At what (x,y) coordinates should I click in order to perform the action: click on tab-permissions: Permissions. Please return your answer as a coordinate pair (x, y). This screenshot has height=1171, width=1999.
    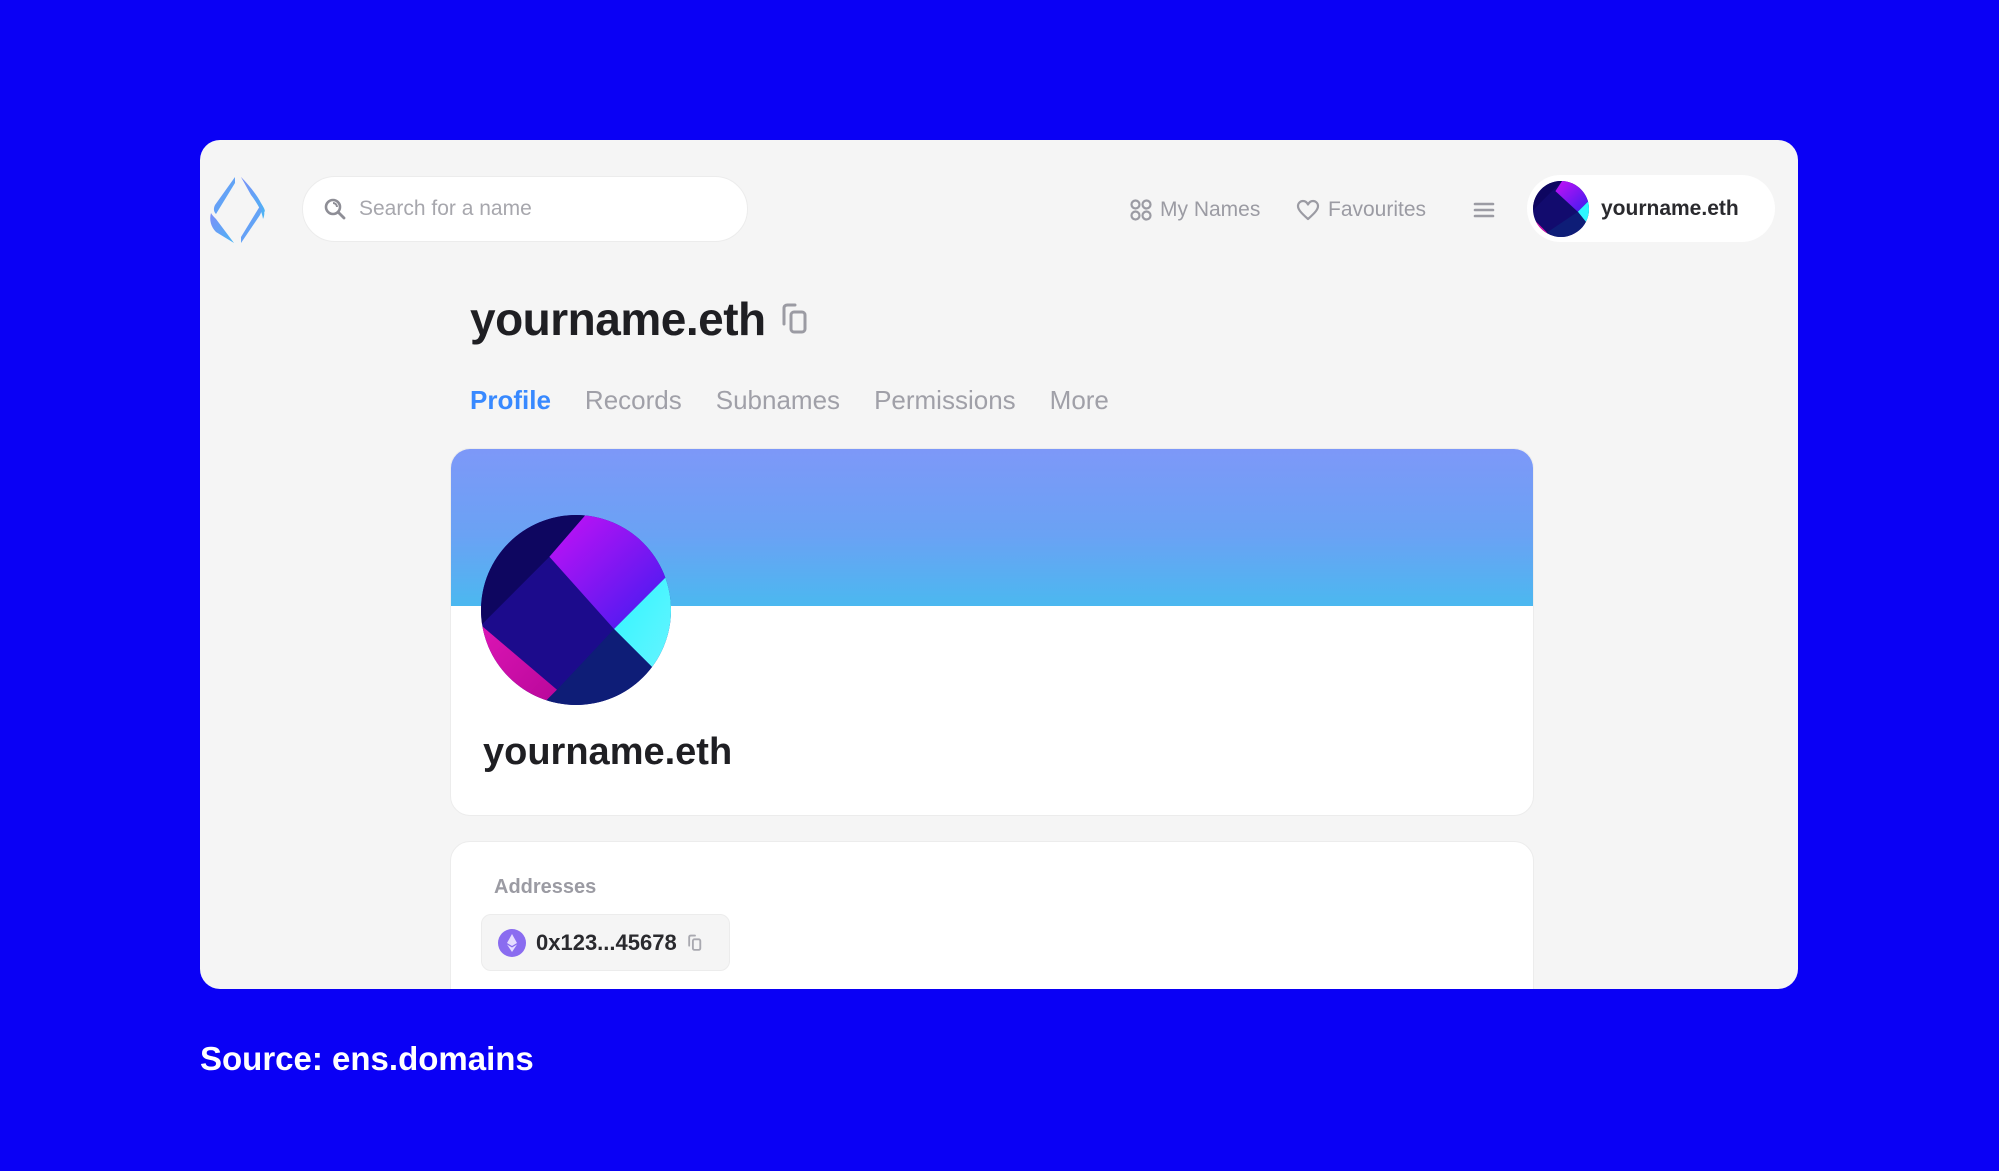
    Looking at the image, I should click on (945, 400).